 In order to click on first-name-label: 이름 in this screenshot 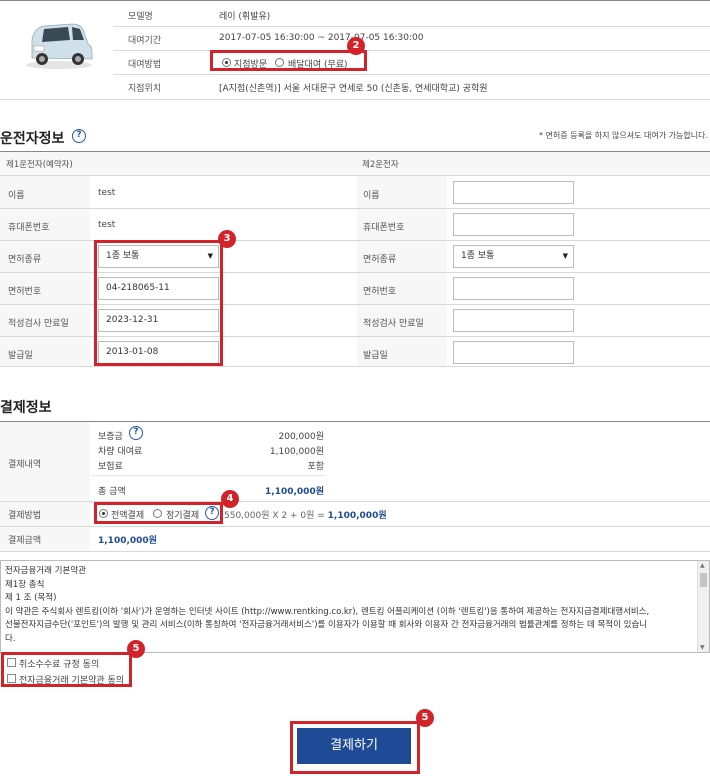, I will do `click(16, 196)`.